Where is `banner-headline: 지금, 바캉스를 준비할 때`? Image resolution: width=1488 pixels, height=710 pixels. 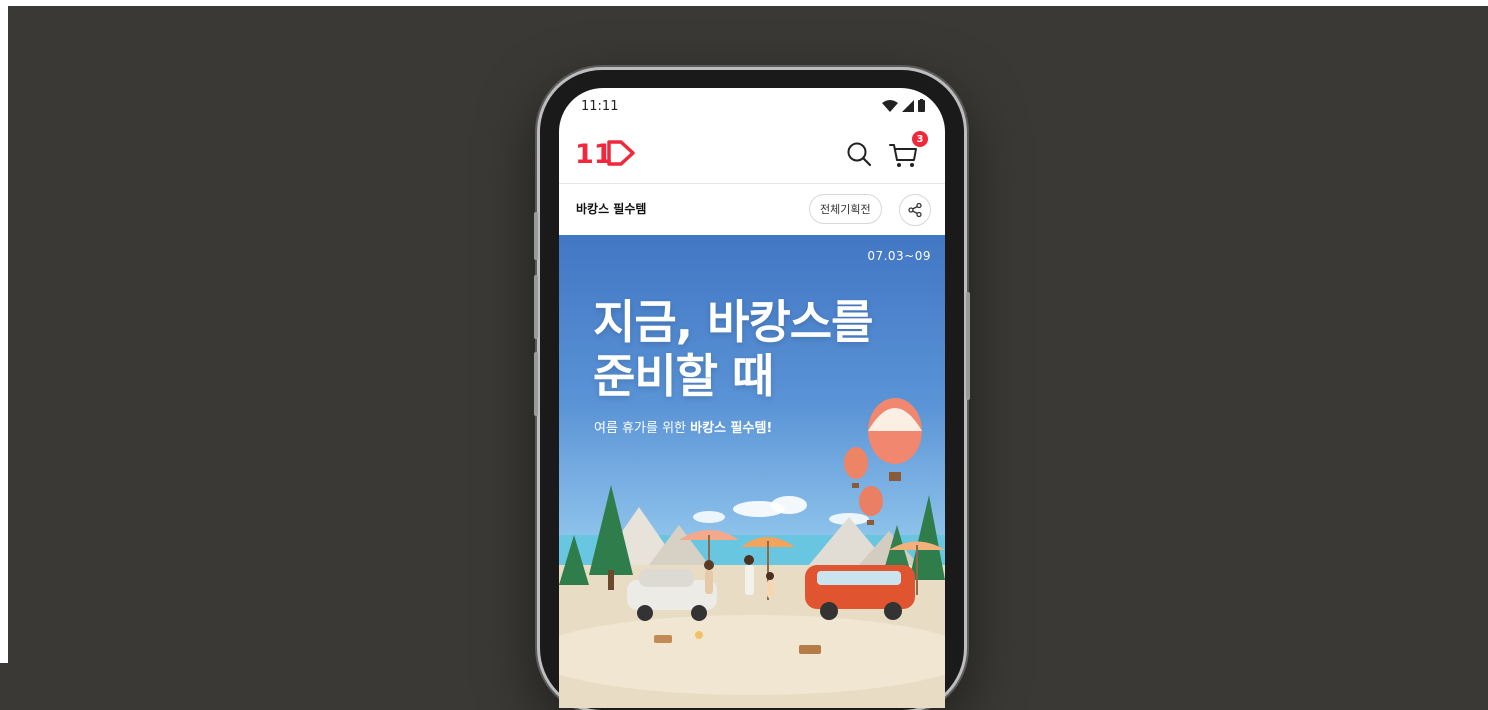
banner-headline: 지금, 바캉스를 준비할 때 is located at coordinates (733, 349).